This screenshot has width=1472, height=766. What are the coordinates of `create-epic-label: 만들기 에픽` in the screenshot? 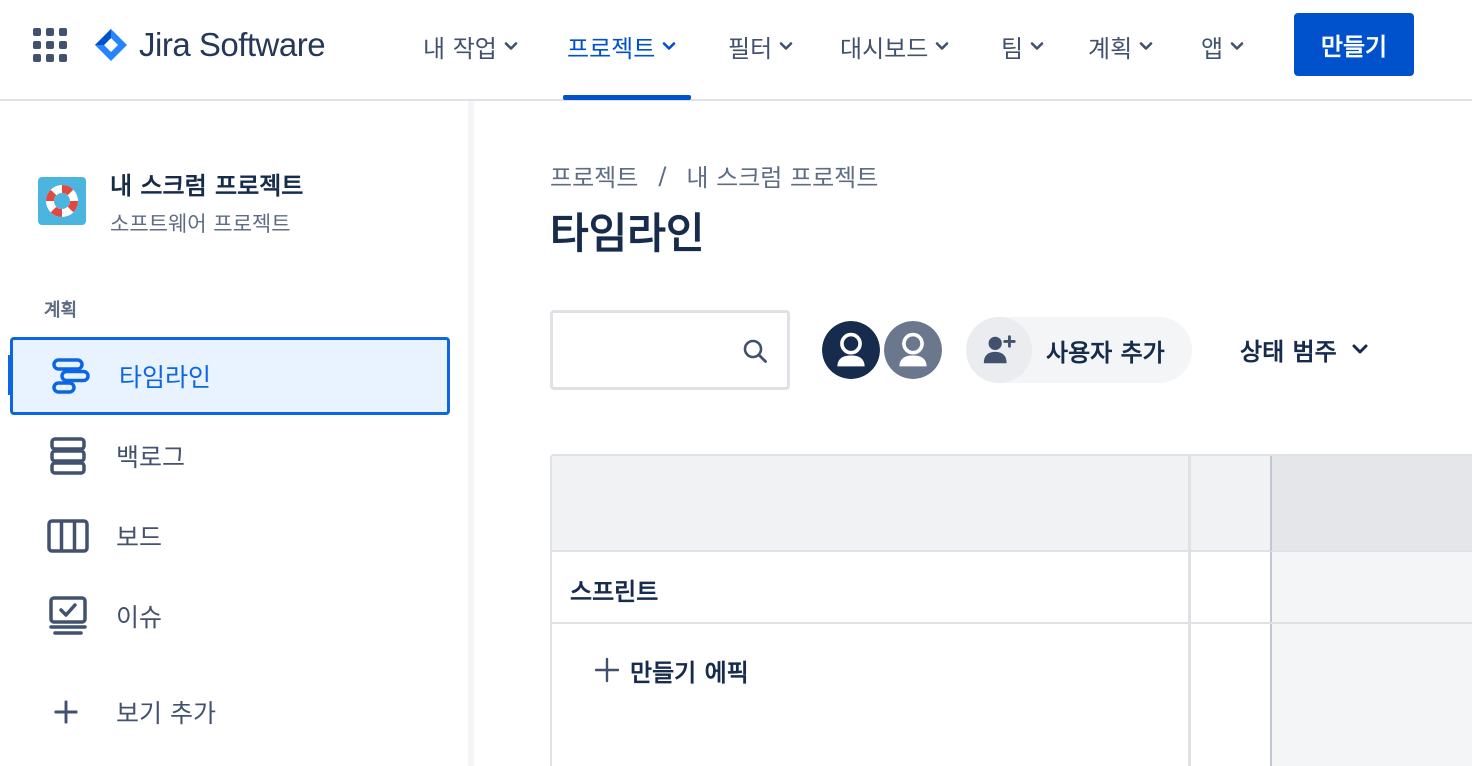 It's located at (689, 672).